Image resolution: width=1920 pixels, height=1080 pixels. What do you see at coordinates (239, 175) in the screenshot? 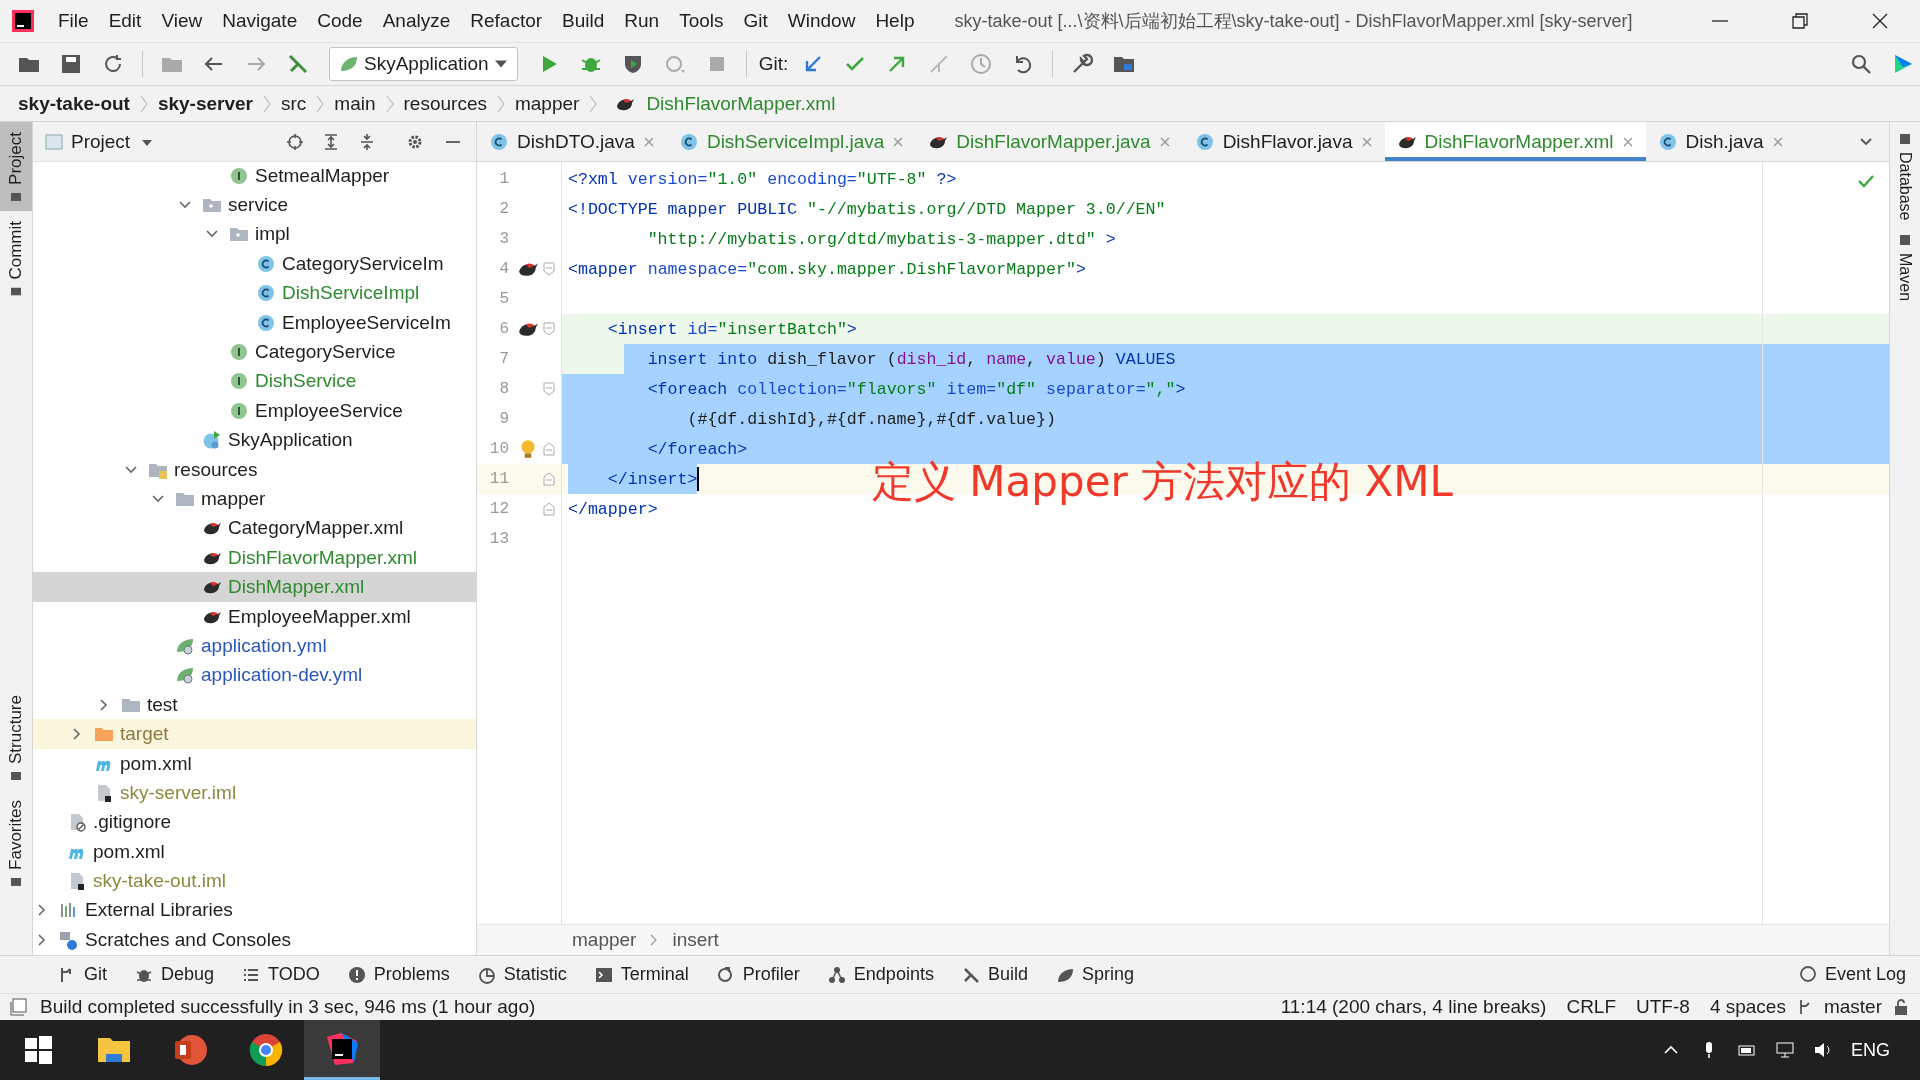
I see `interface-icon` at bounding box center [239, 175].